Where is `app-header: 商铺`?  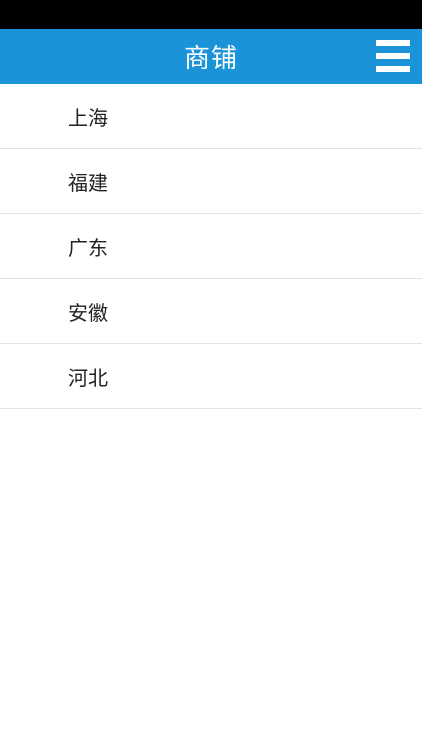 app-header: 商铺 is located at coordinates (211, 56).